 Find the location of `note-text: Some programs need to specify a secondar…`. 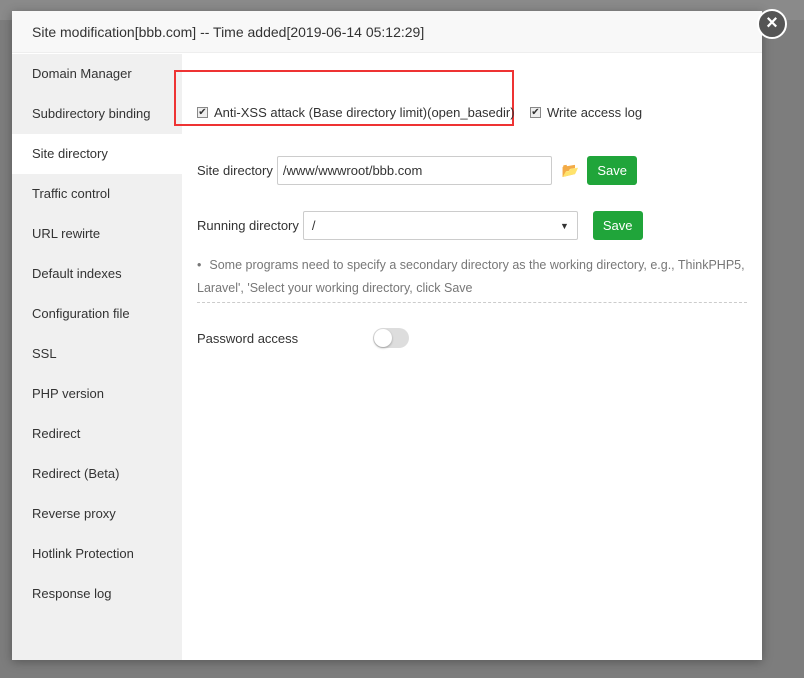

note-text: Some programs need to specify a secondar… is located at coordinates (471, 276).